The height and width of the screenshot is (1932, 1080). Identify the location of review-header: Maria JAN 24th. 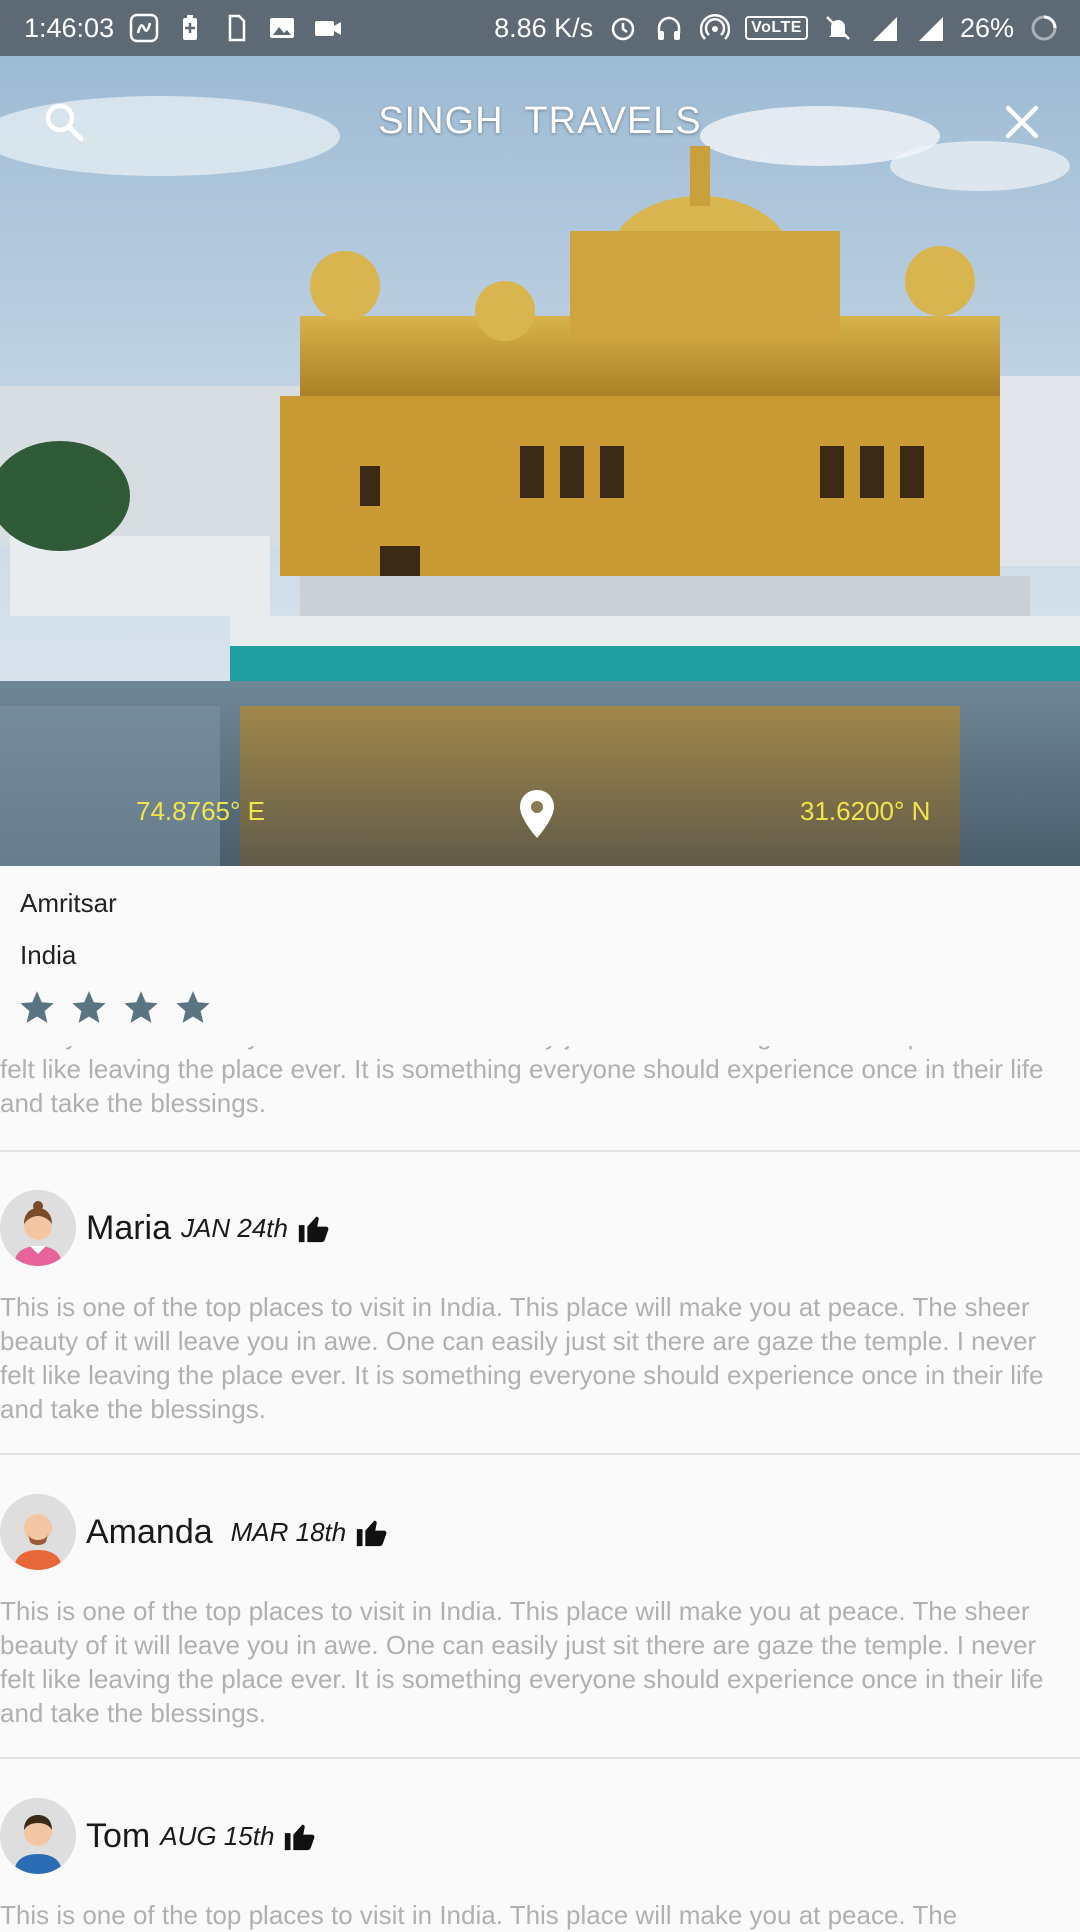
(540, 1228).